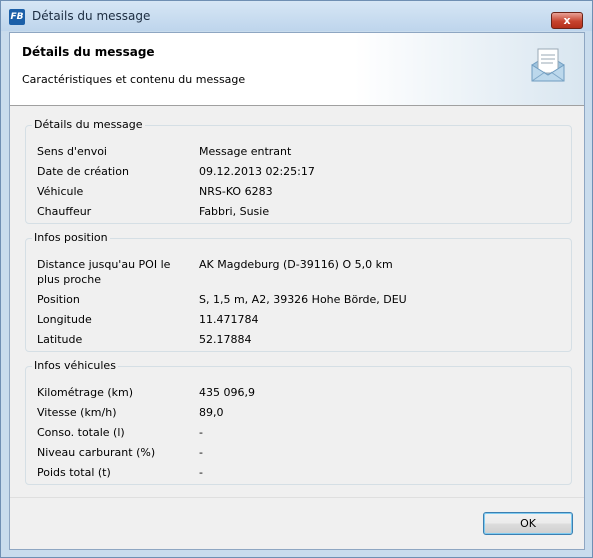 This screenshot has width=593, height=558. I want to click on group-title-vehicle-info: Infos véhicules, so click(75, 365).